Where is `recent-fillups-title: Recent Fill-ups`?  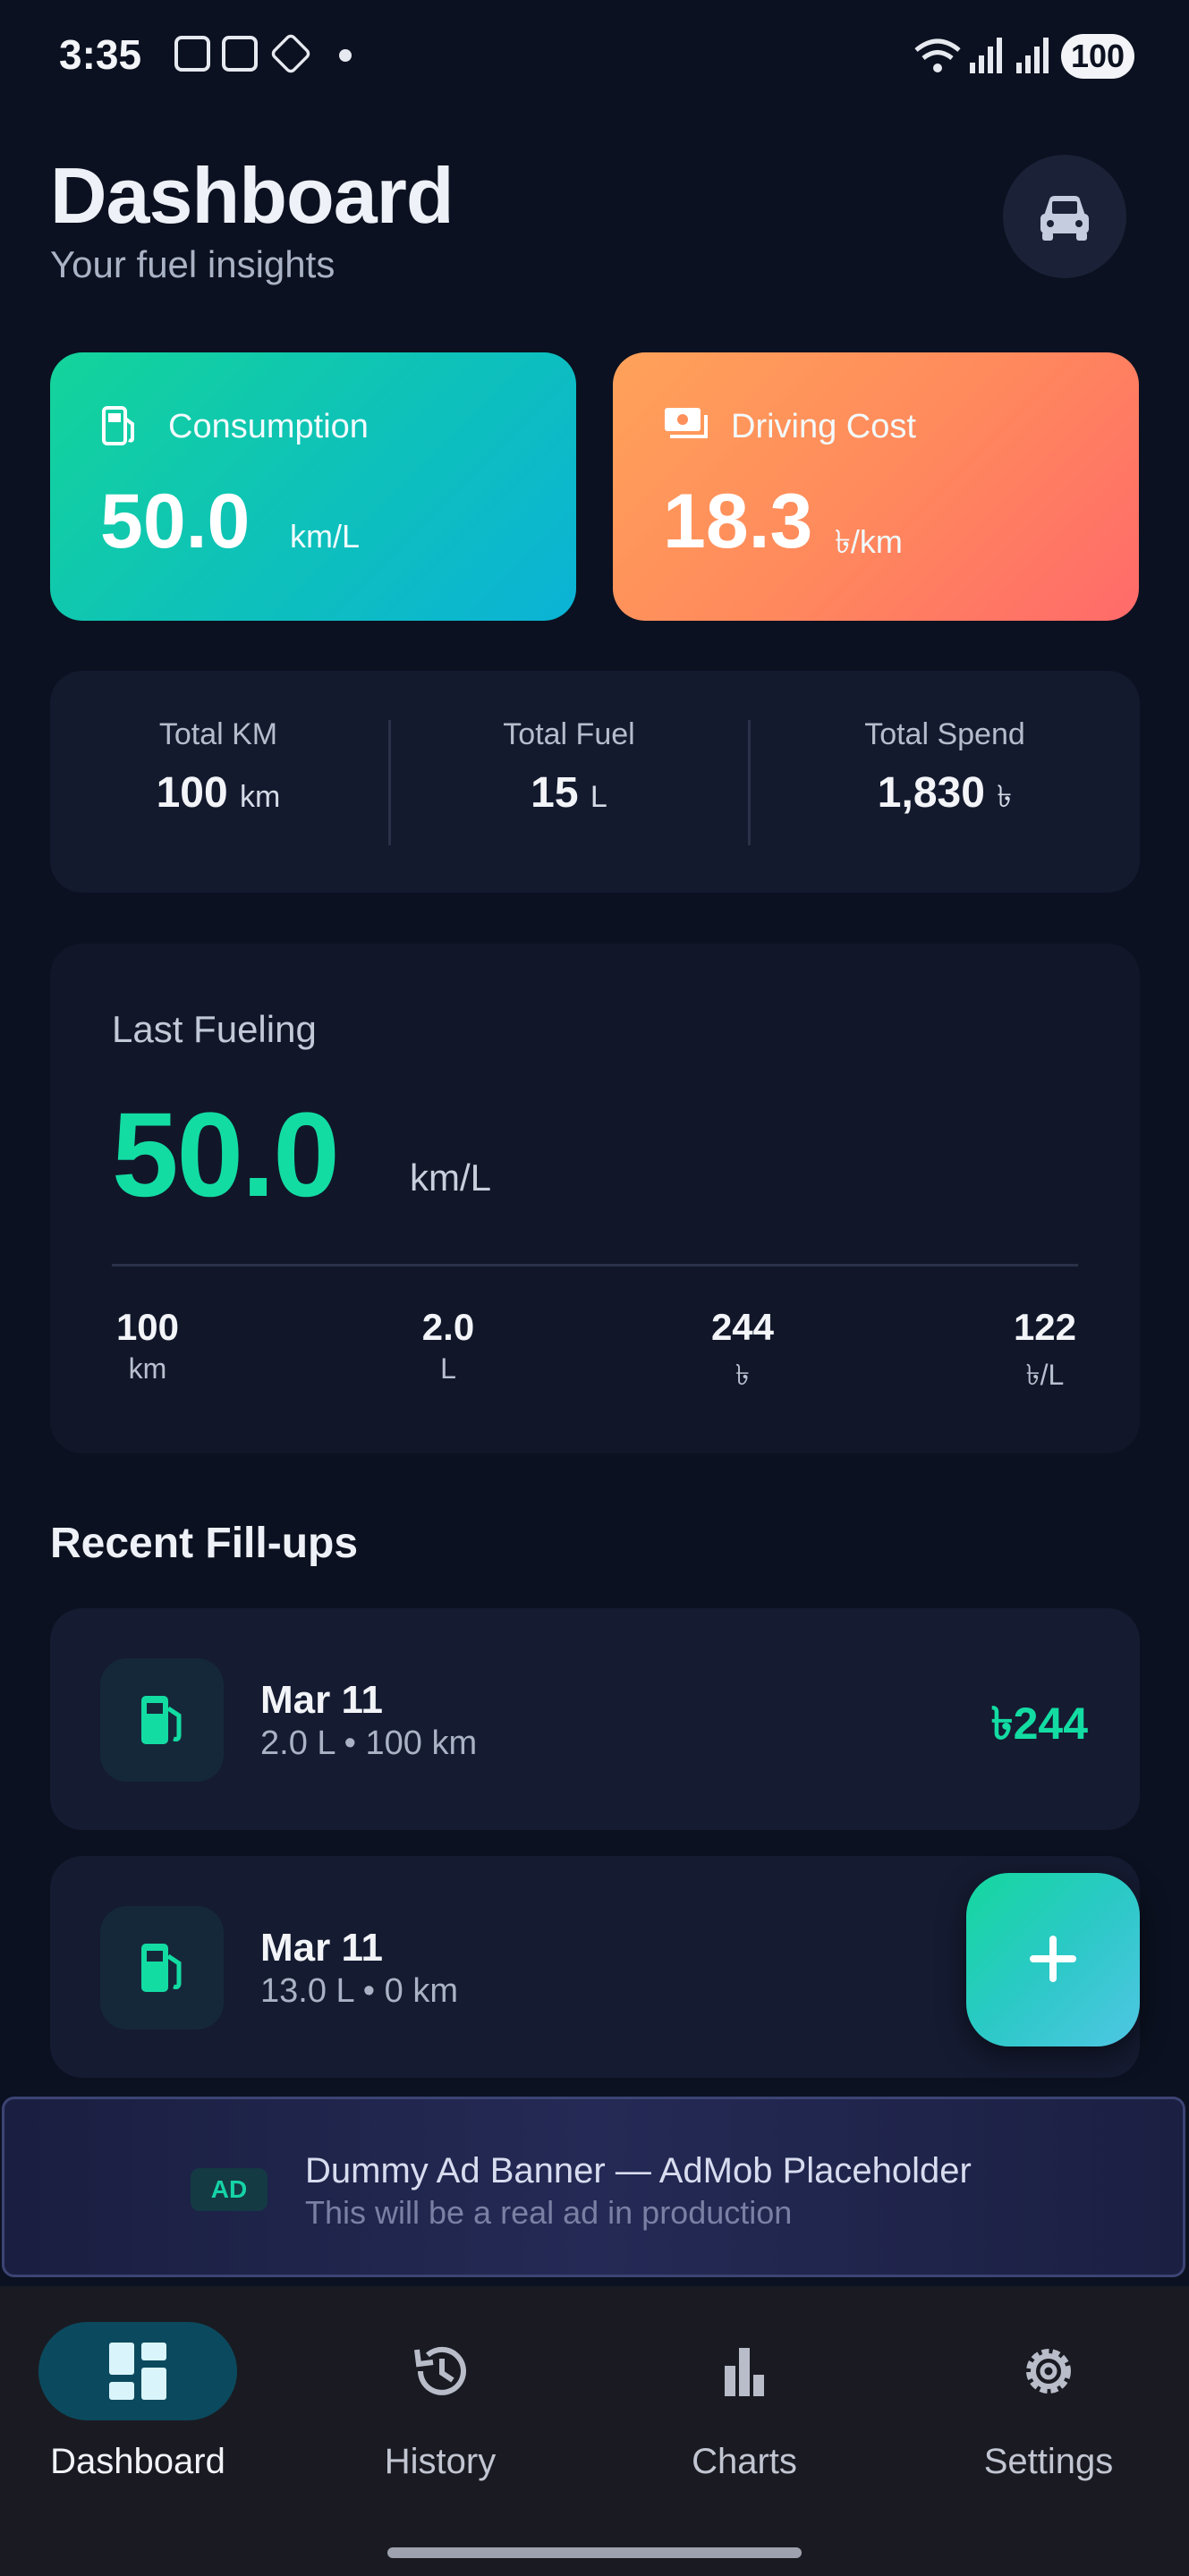
recent-fillups-title: Recent Fill-ups is located at coordinates (204, 1543).